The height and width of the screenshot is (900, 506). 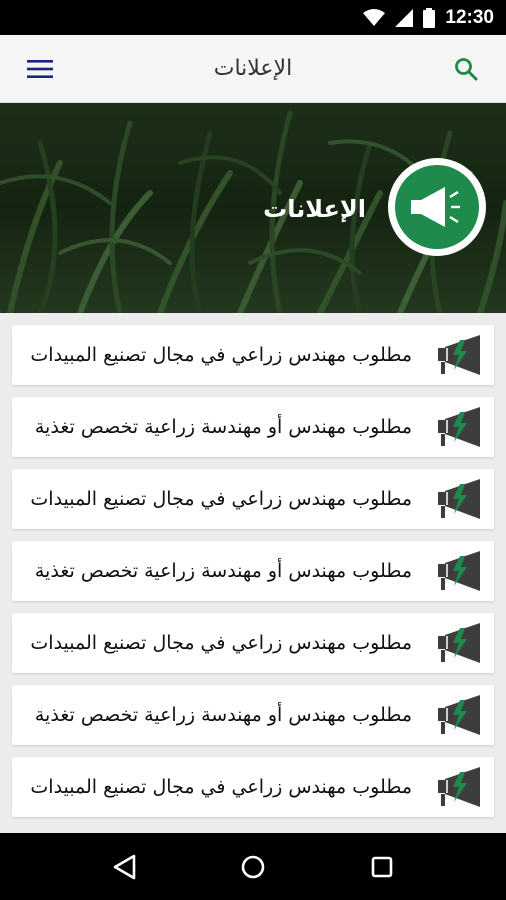 I want to click on hero-badge, so click(x=437, y=207).